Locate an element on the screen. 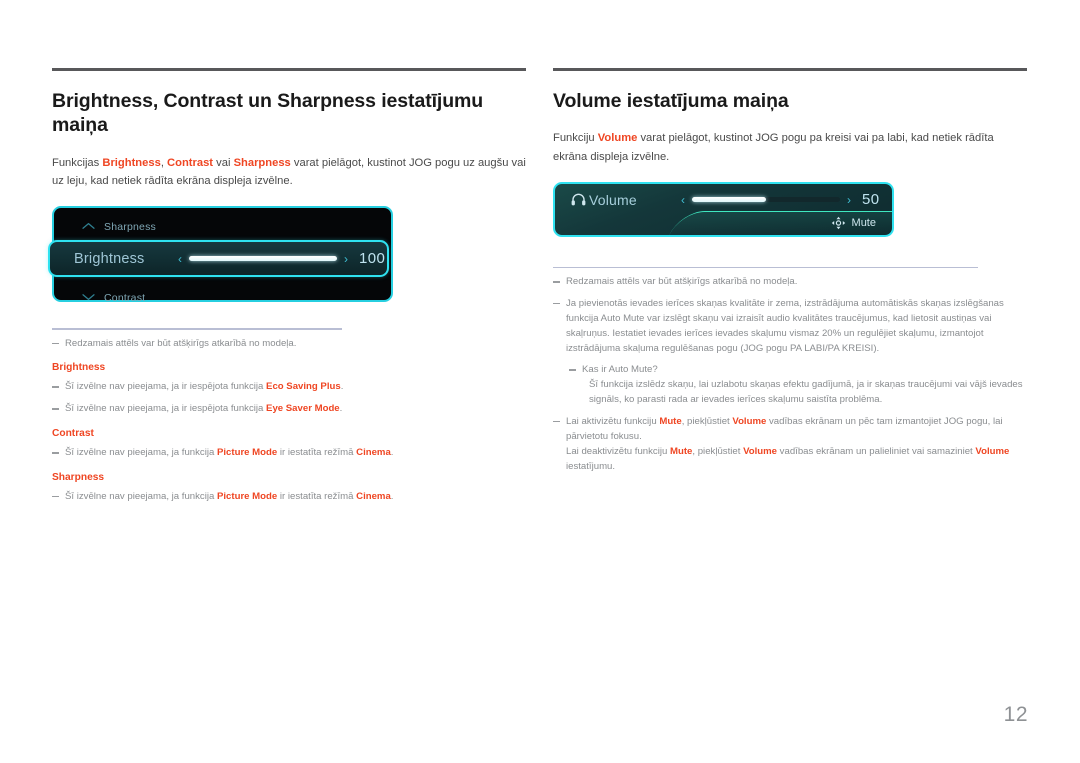  intro-text: vai is located at coordinates (223, 162).